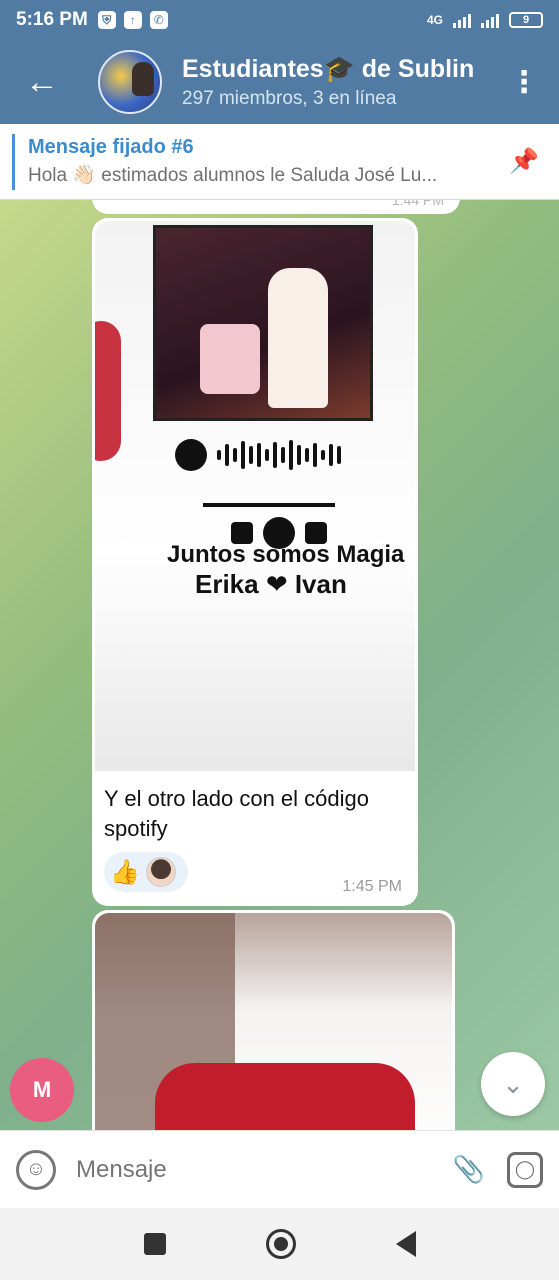  What do you see at coordinates (525, 1169) in the screenshot?
I see `camera-icon: ◯` at bounding box center [525, 1169].